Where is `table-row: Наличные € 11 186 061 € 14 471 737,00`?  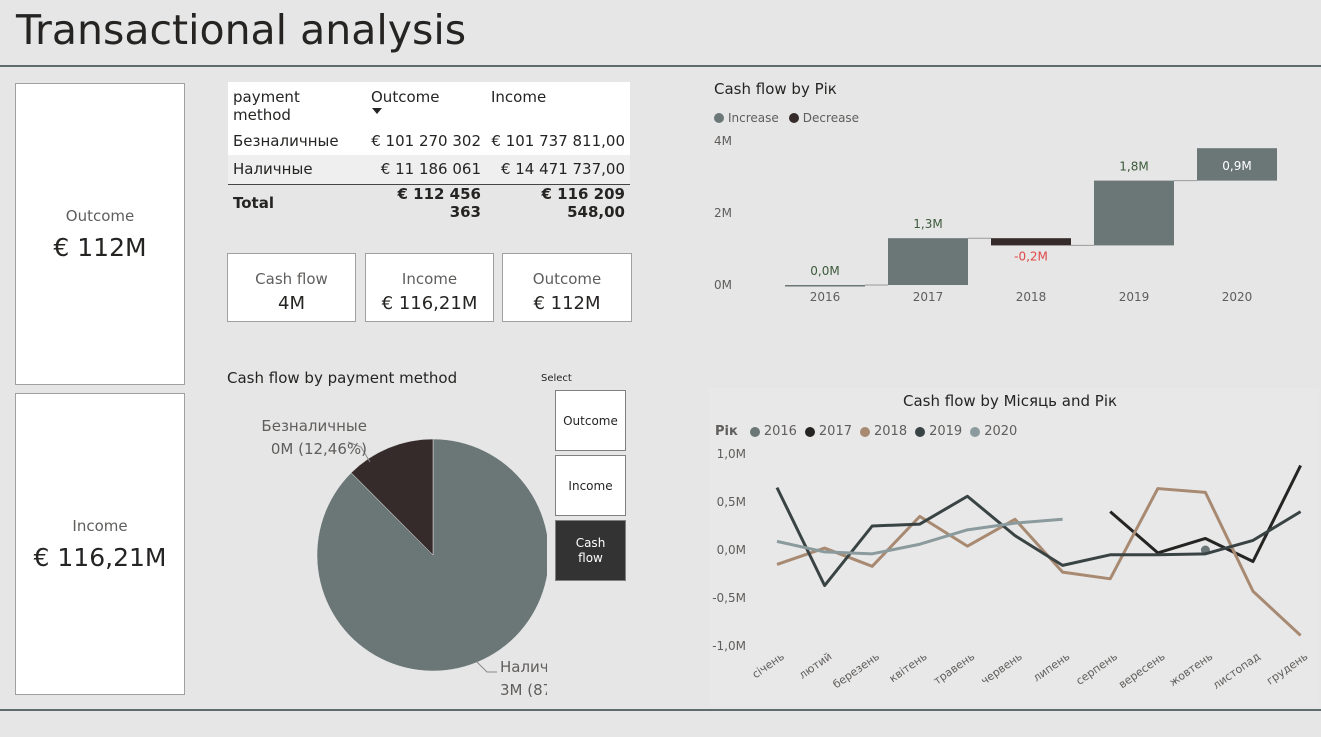
table-row: Наличные € 11 186 061 € 14 471 737,00 is located at coordinates (429, 169).